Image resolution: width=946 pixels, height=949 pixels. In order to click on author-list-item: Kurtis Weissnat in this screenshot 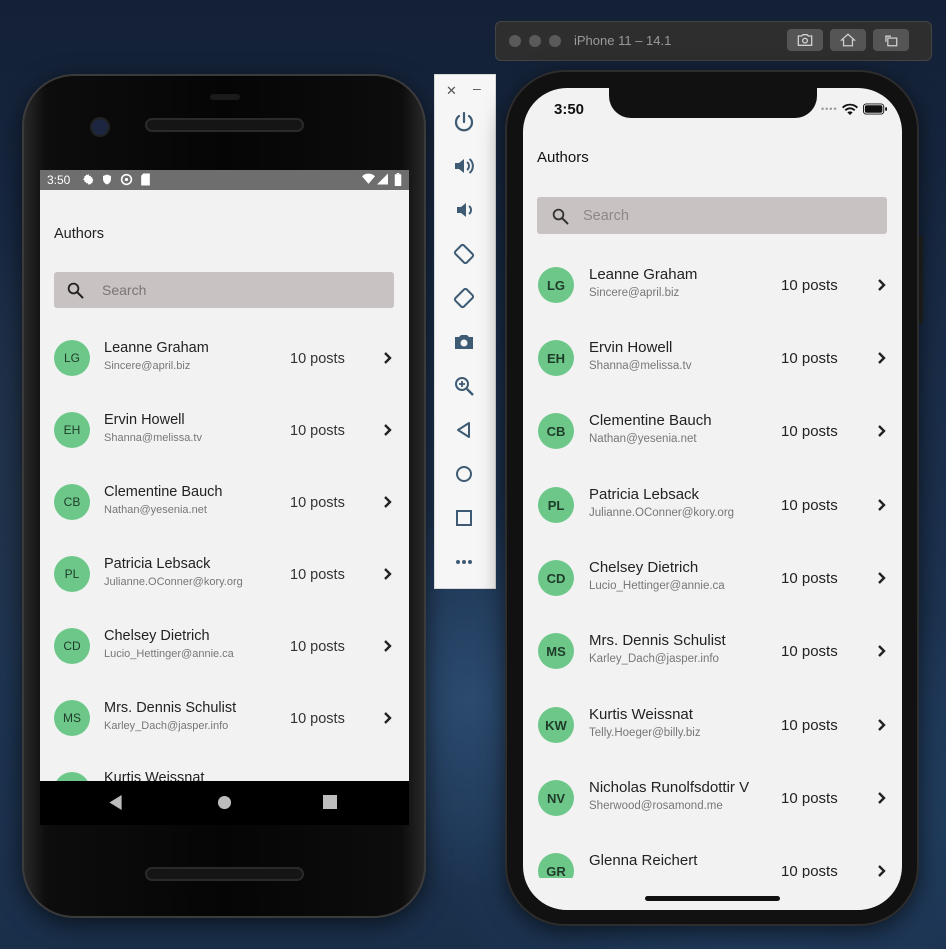, I will do `click(224, 766)`.